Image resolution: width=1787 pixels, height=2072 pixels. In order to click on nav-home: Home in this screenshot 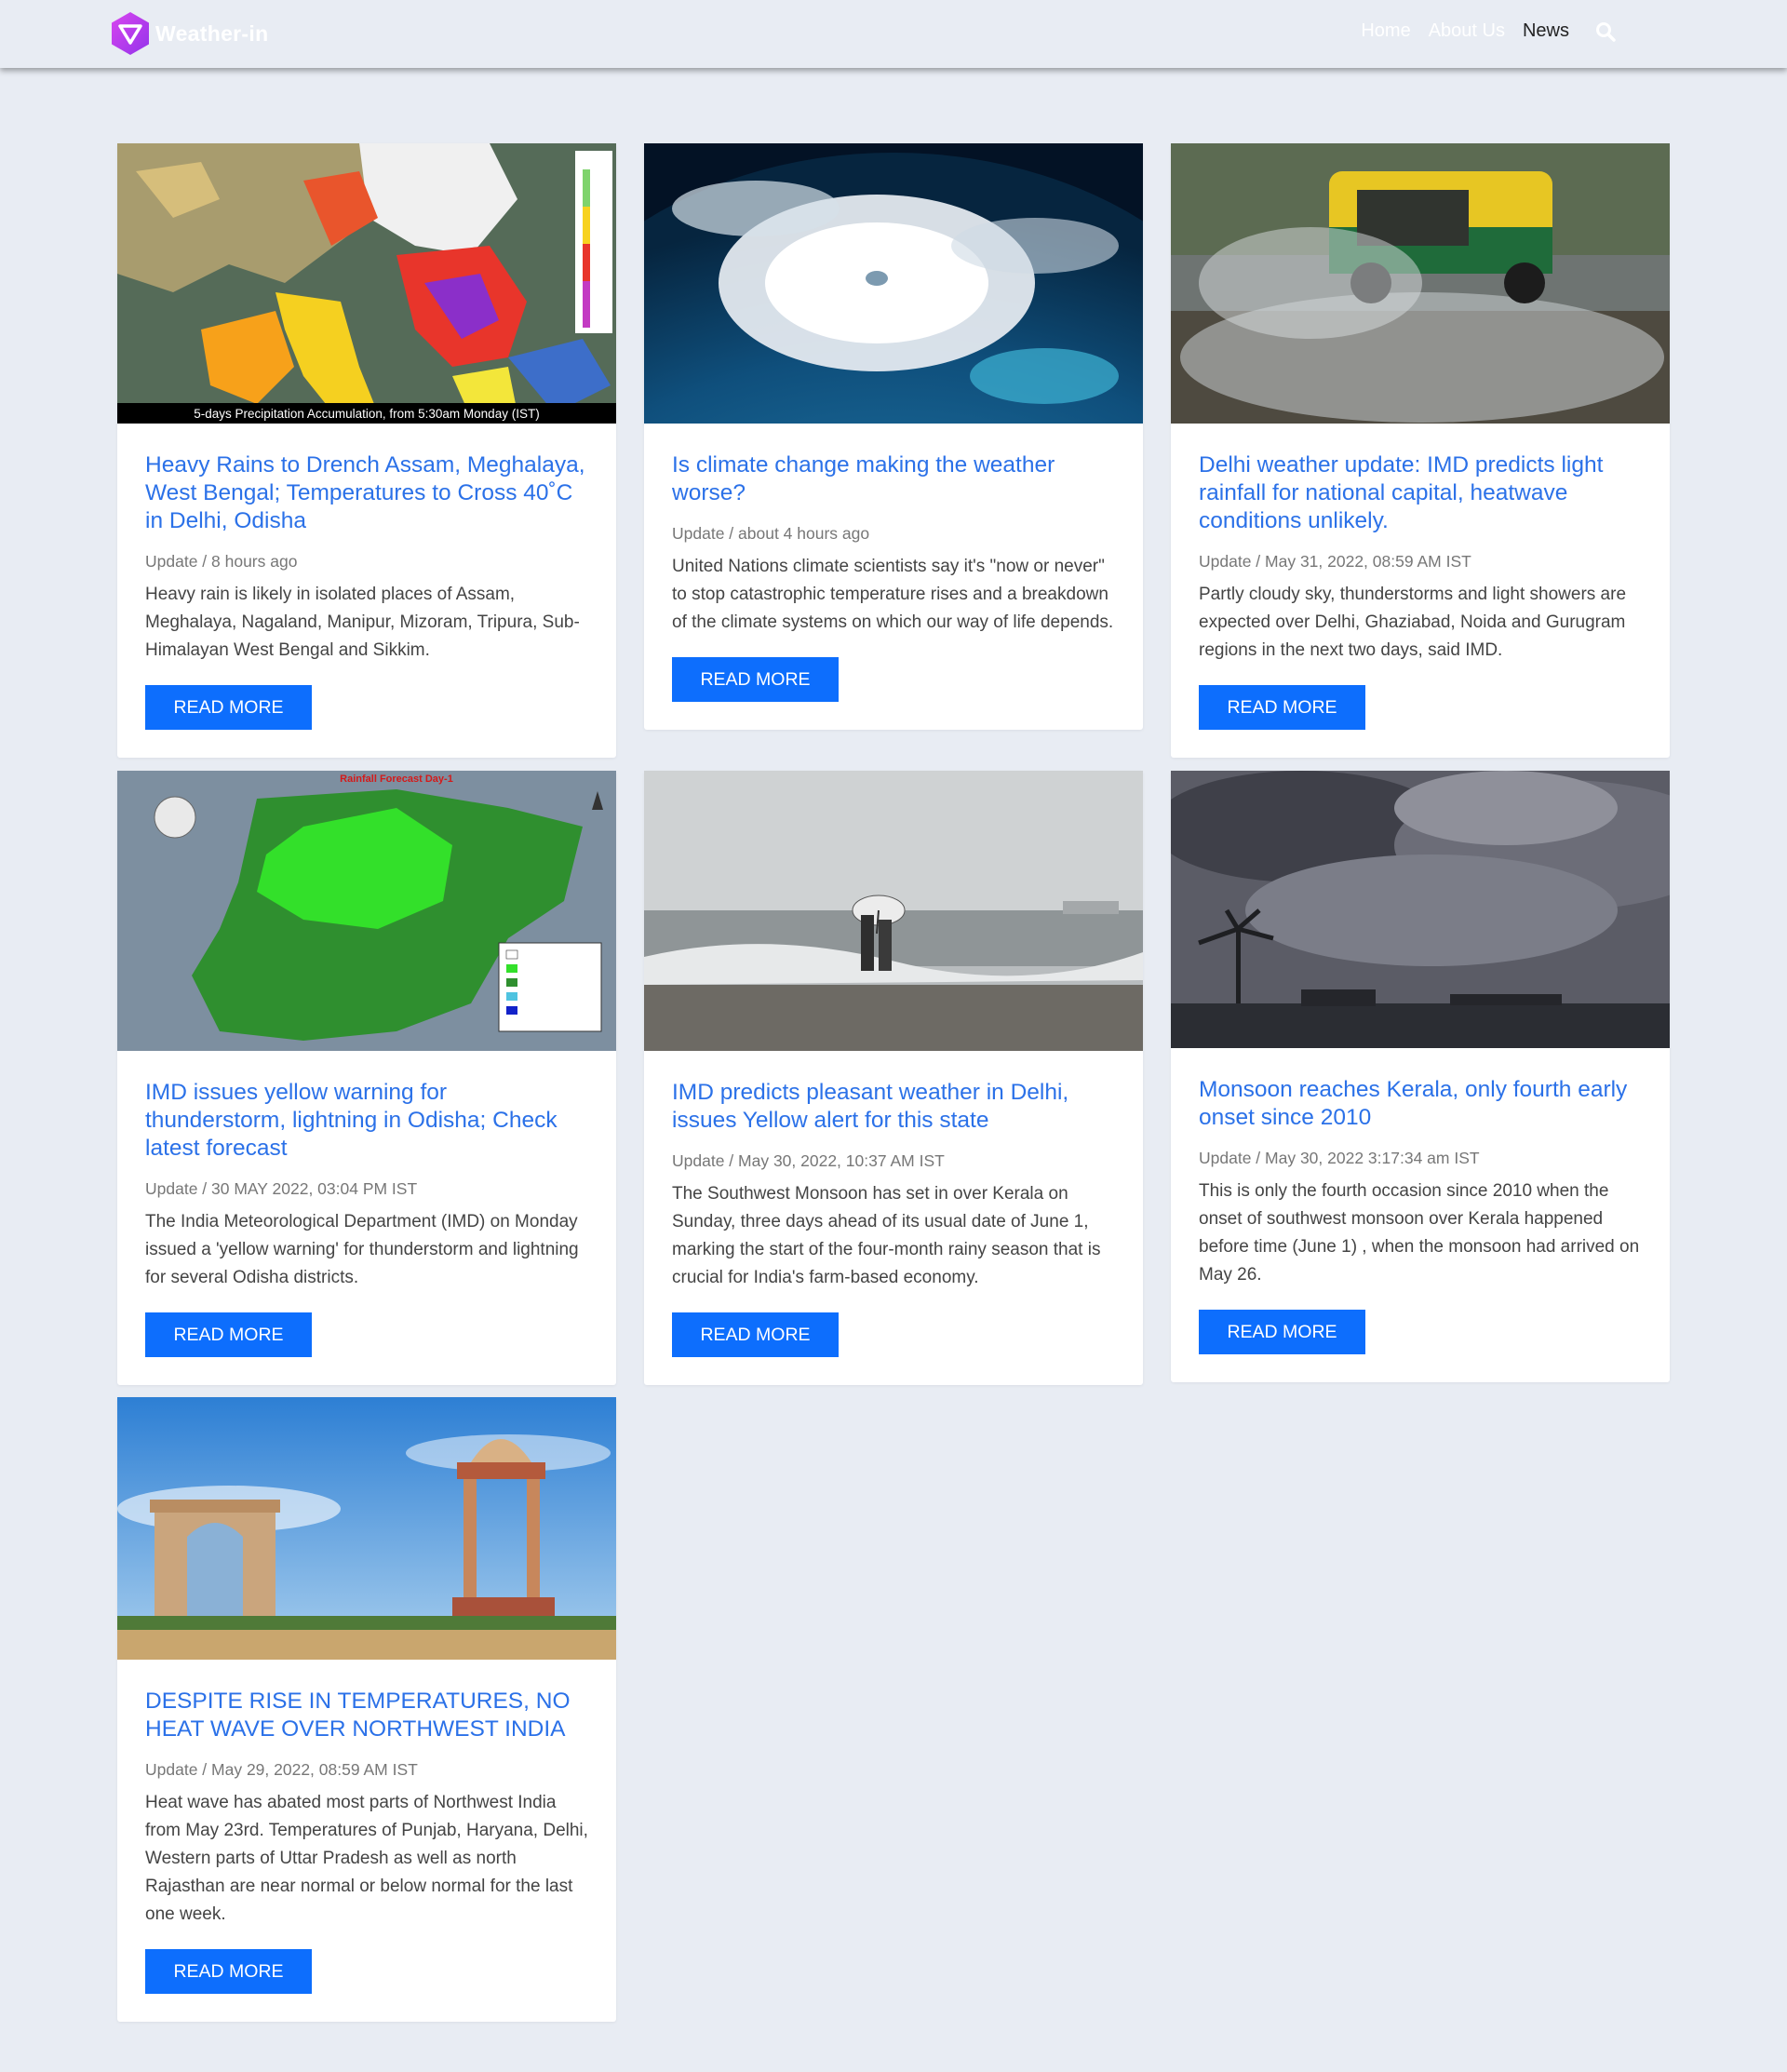, I will do `click(1385, 31)`.